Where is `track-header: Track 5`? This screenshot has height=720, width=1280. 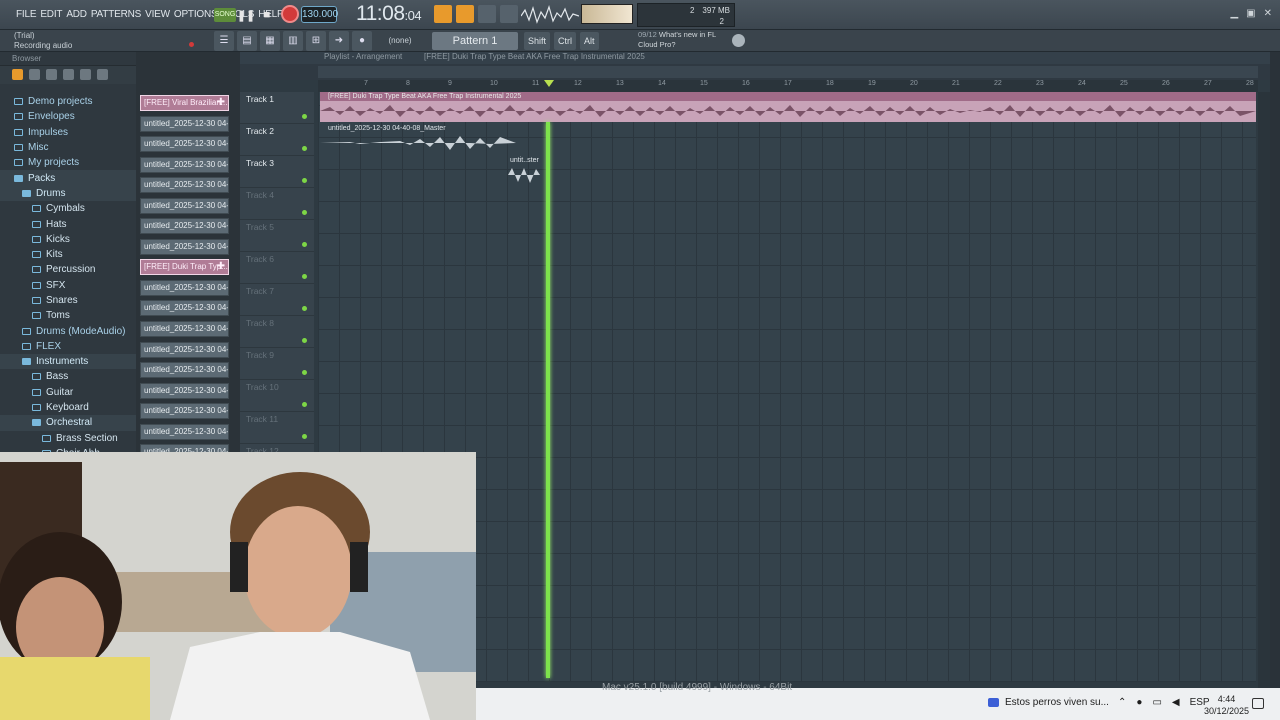 track-header: Track 5 is located at coordinates (277, 236).